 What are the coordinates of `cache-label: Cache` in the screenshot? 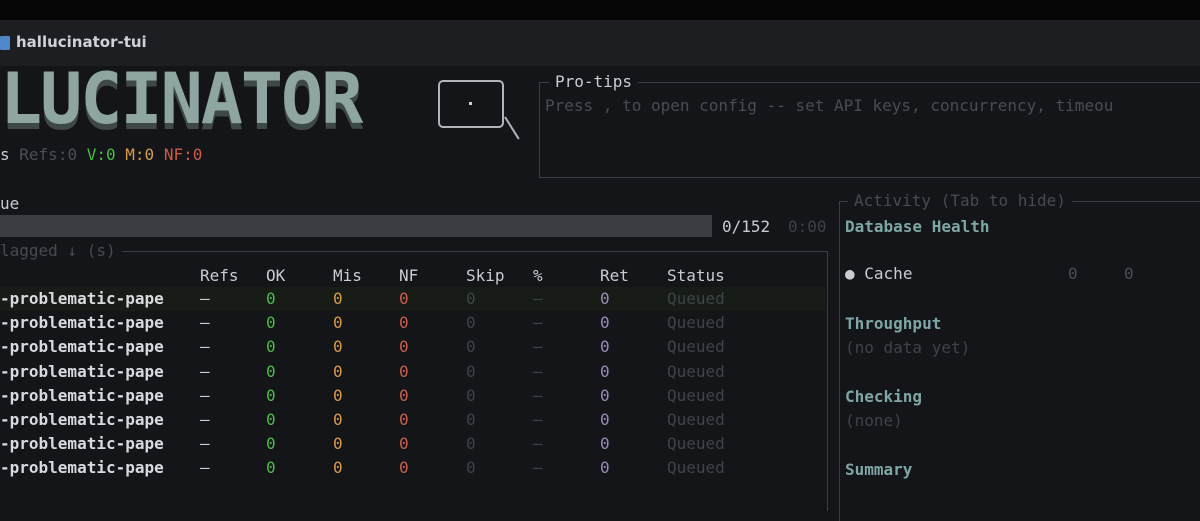 It's located at (888, 273).